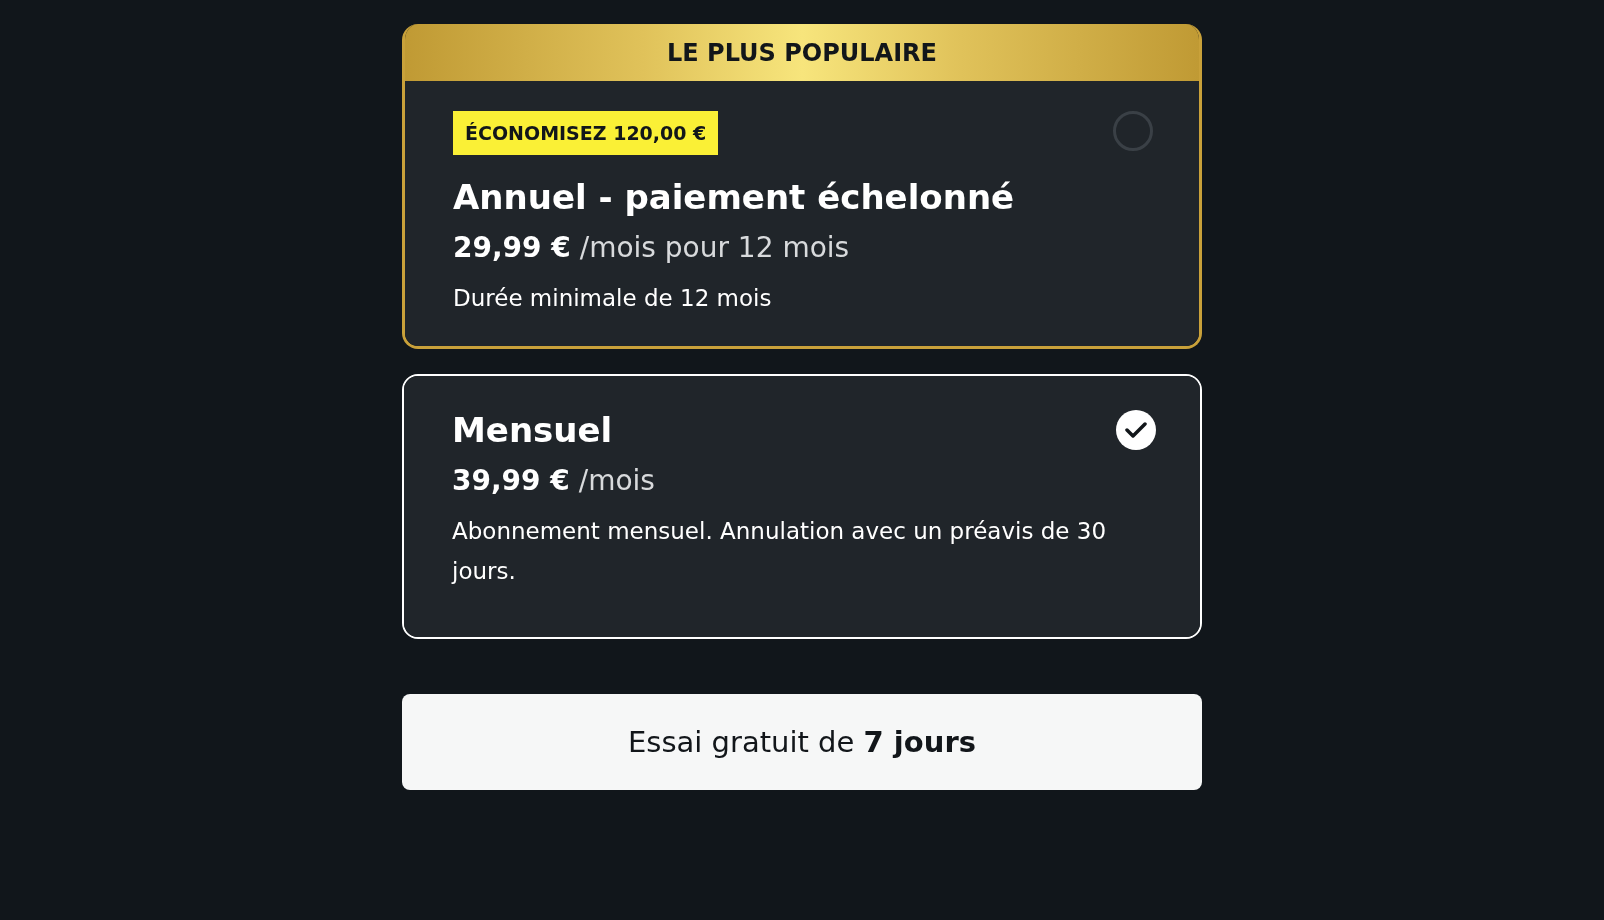 Image resolution: width=1604 pixels, height=920 pixels. What do you see at coordinates (802, 742) in the screenshot?
I see `trial-button: Essai gratuit de 7 jours` at bounding box center [802, 742].